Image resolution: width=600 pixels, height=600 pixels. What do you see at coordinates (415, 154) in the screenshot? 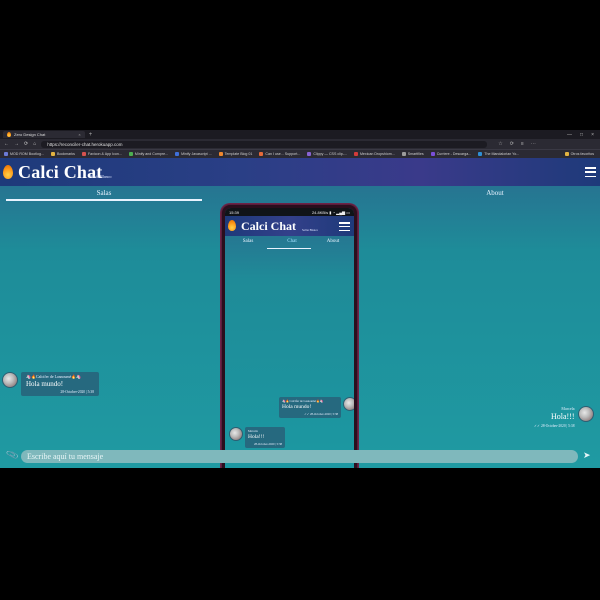
I see `bookmark-label: Smartfiles` at bounding box center [415, 154].